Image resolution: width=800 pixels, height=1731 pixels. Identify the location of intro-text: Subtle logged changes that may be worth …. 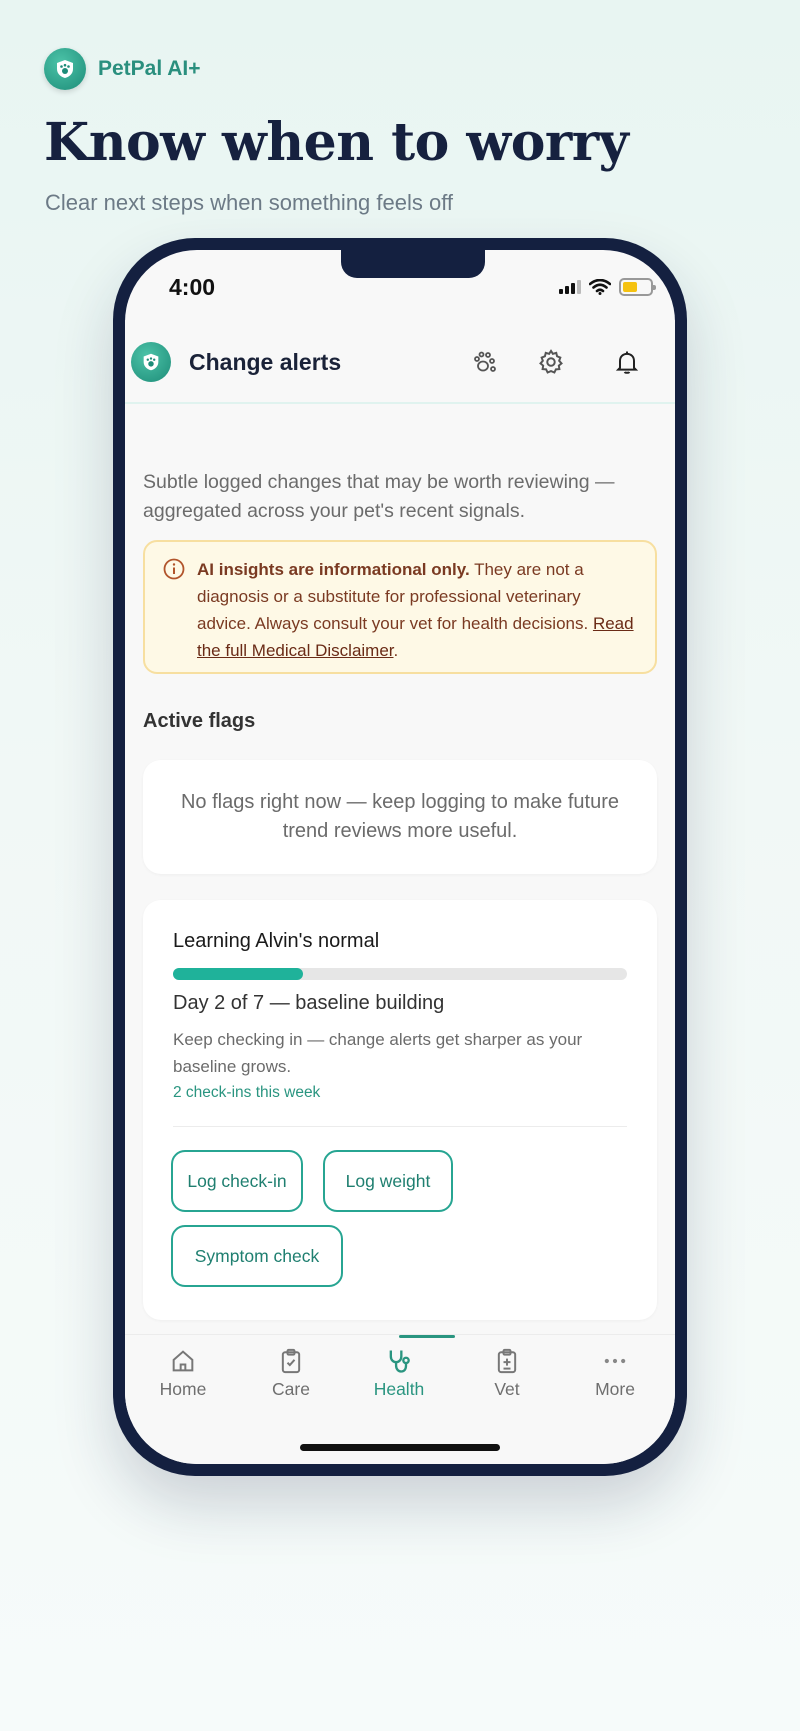
(379, 496).